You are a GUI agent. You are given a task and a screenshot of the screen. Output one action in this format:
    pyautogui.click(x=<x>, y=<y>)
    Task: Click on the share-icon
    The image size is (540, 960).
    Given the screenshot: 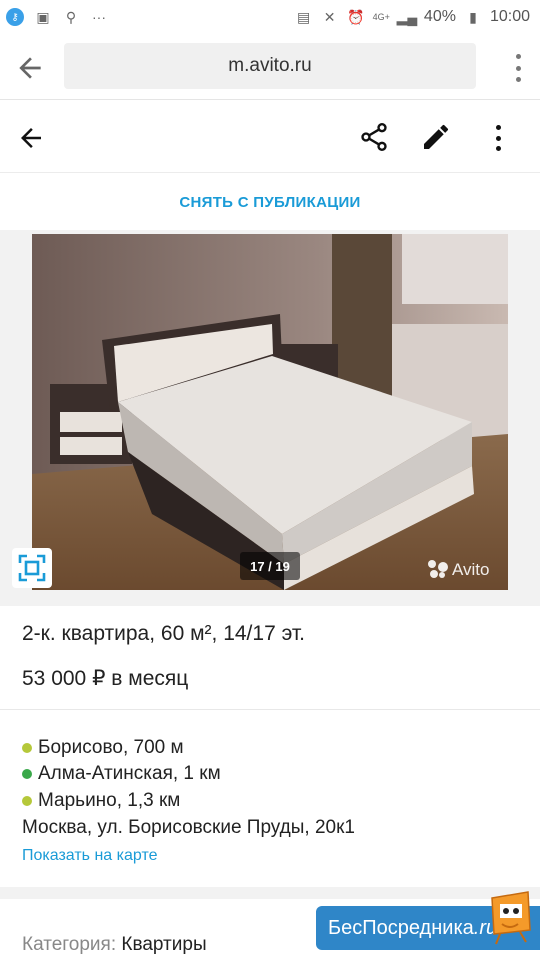 What is the action you would take?
    pyautogui.click(x=374, y=137)
    